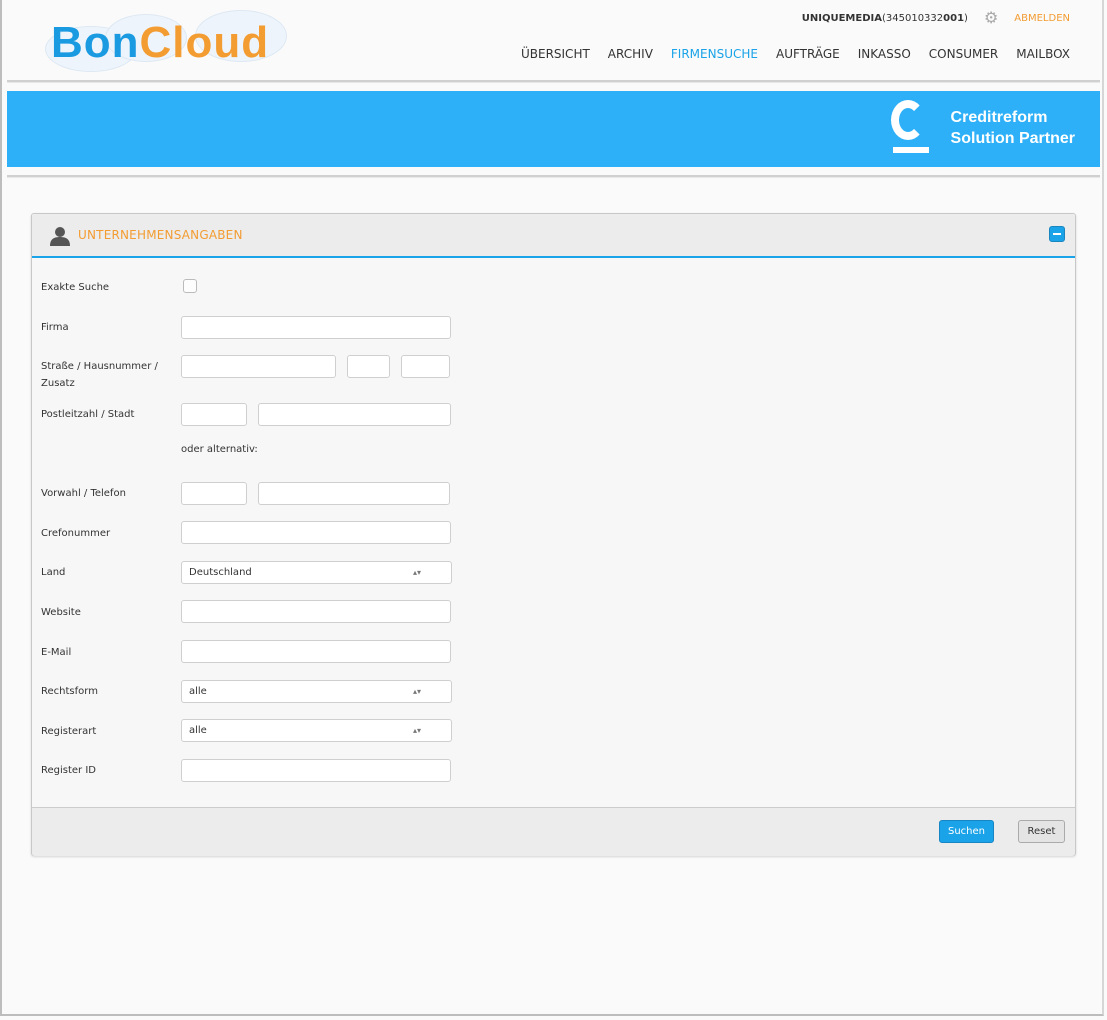  What do you see at coordinates (316, 327) in the screenshot?
I see `firma-input` at bounding box center [316, 327].